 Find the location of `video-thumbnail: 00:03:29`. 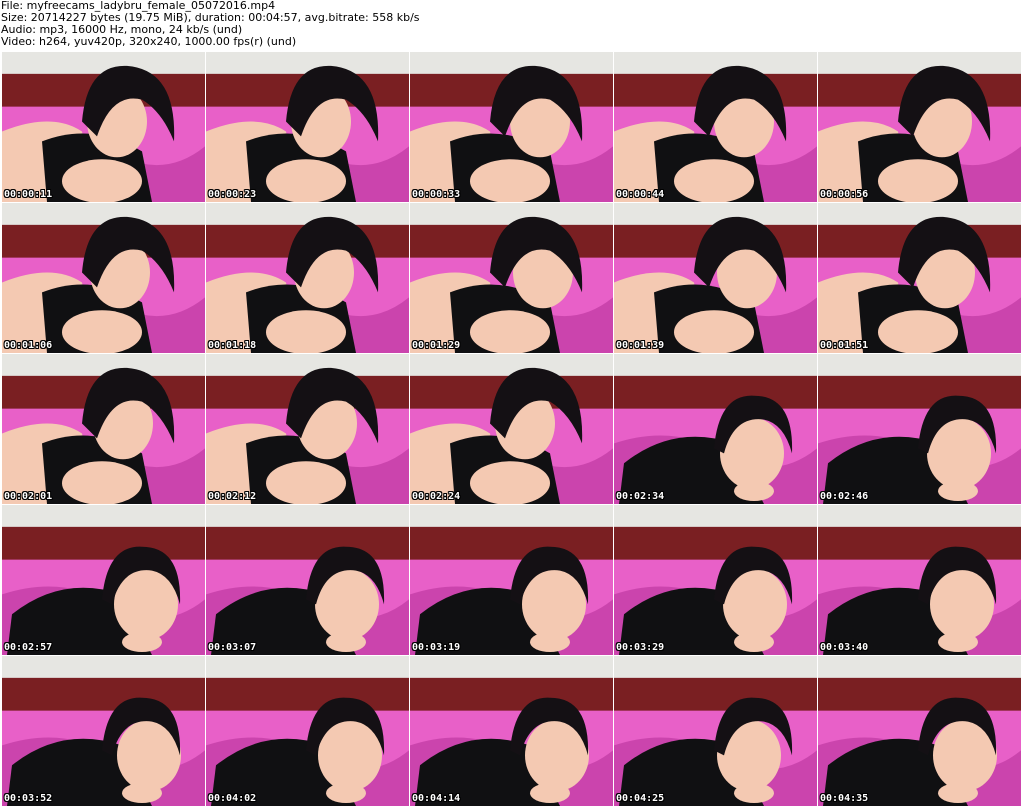

video-thumbnail: 00:03:29 is located at coordinates (715, 580).